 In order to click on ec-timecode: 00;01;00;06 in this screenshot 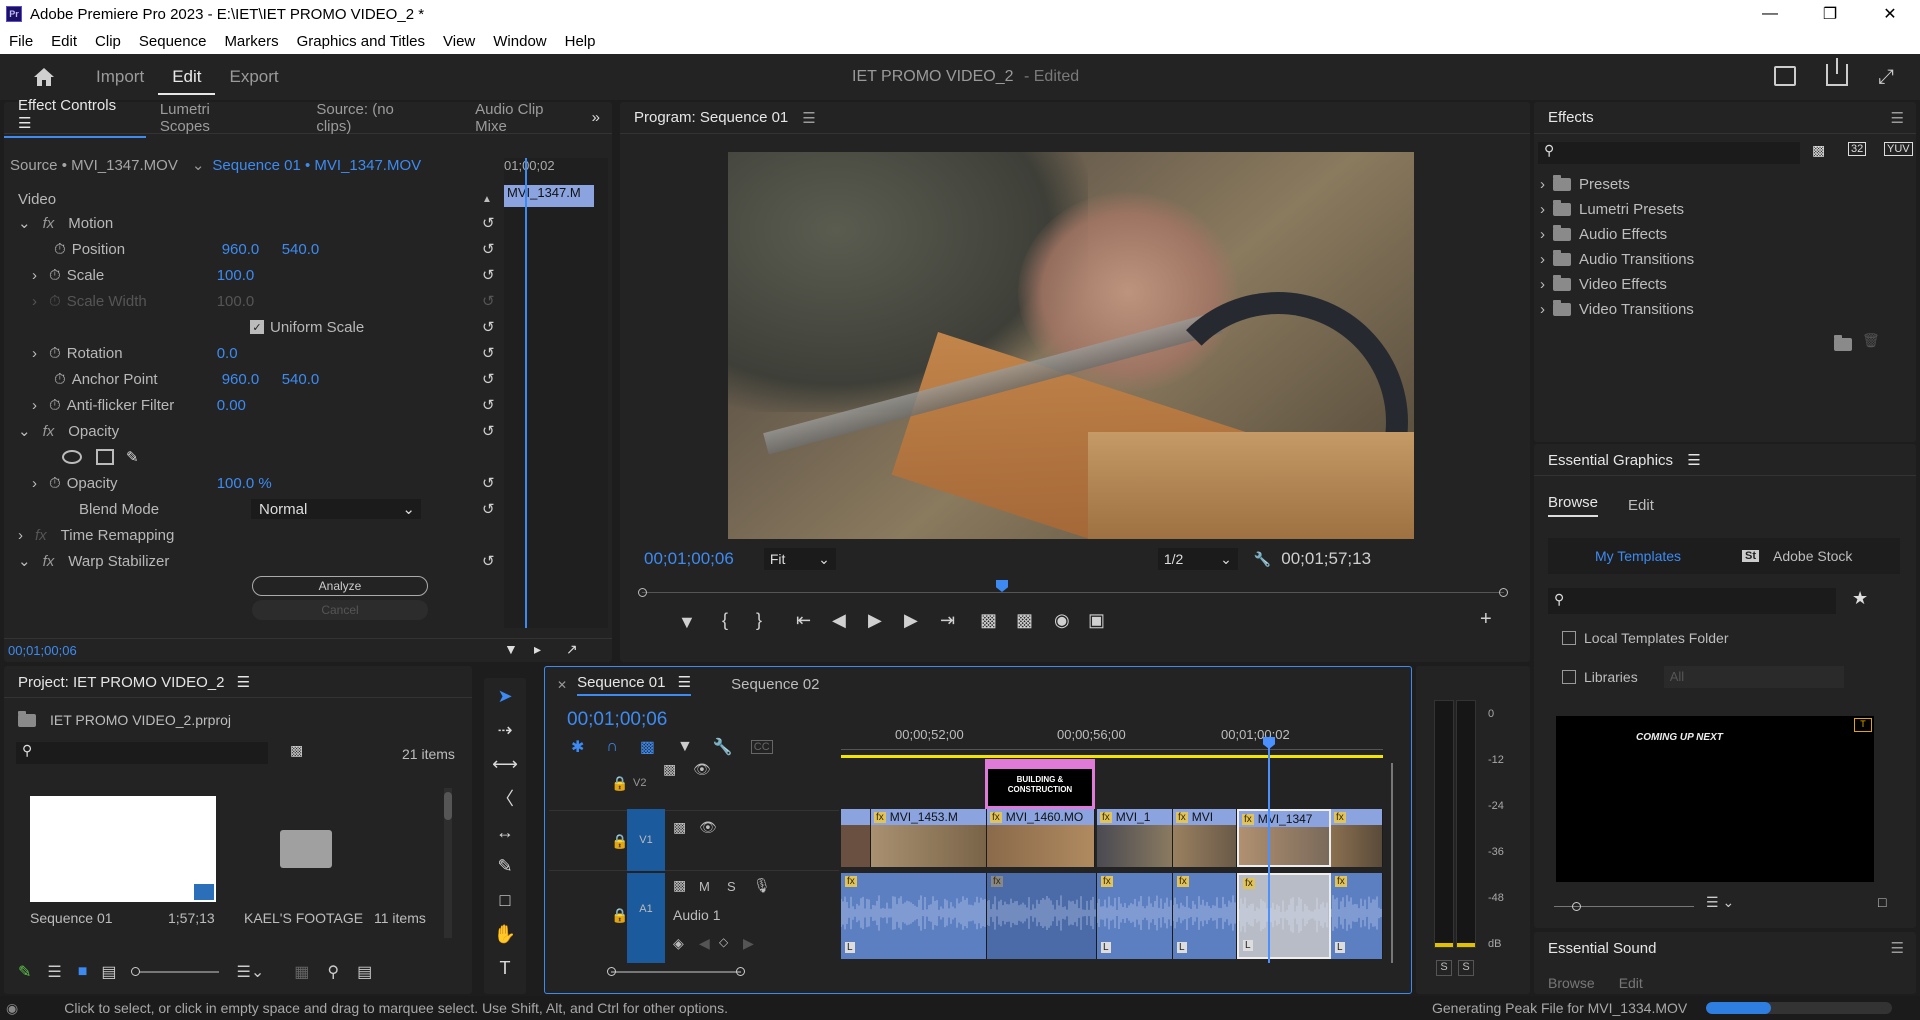, I will do `click(42, 650)`.